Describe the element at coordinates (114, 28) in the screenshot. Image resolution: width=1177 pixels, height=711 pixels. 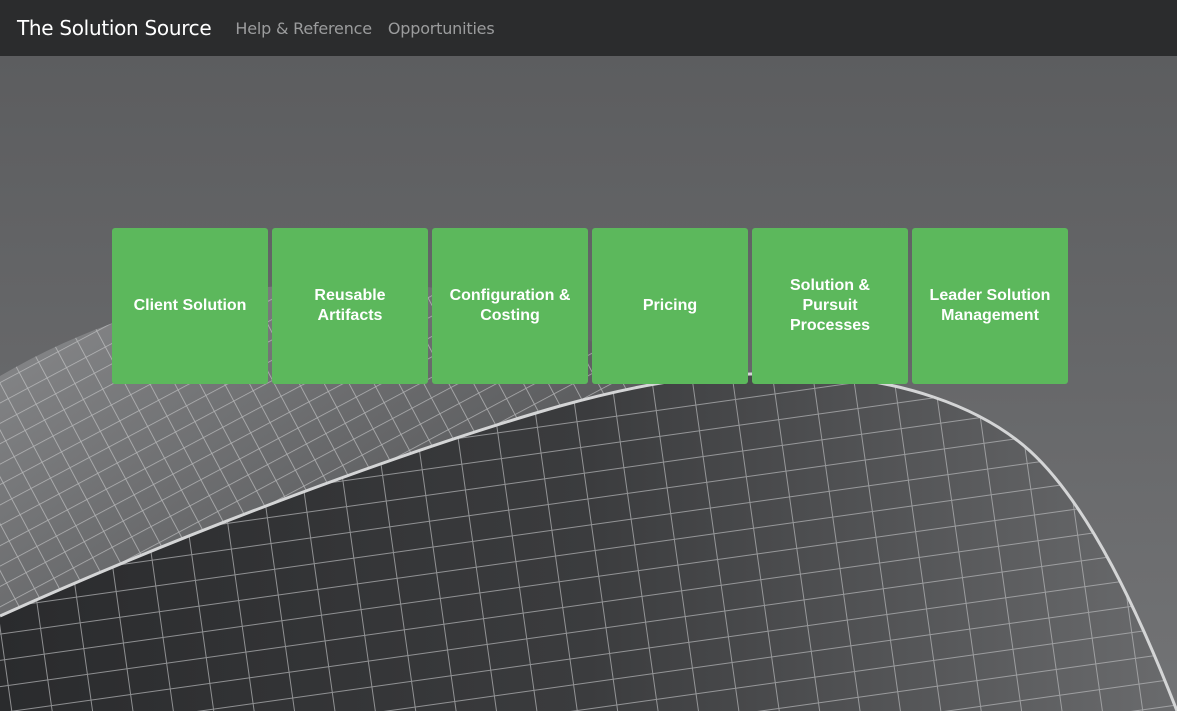
I see `brand-link: The Solution Source` at that location.